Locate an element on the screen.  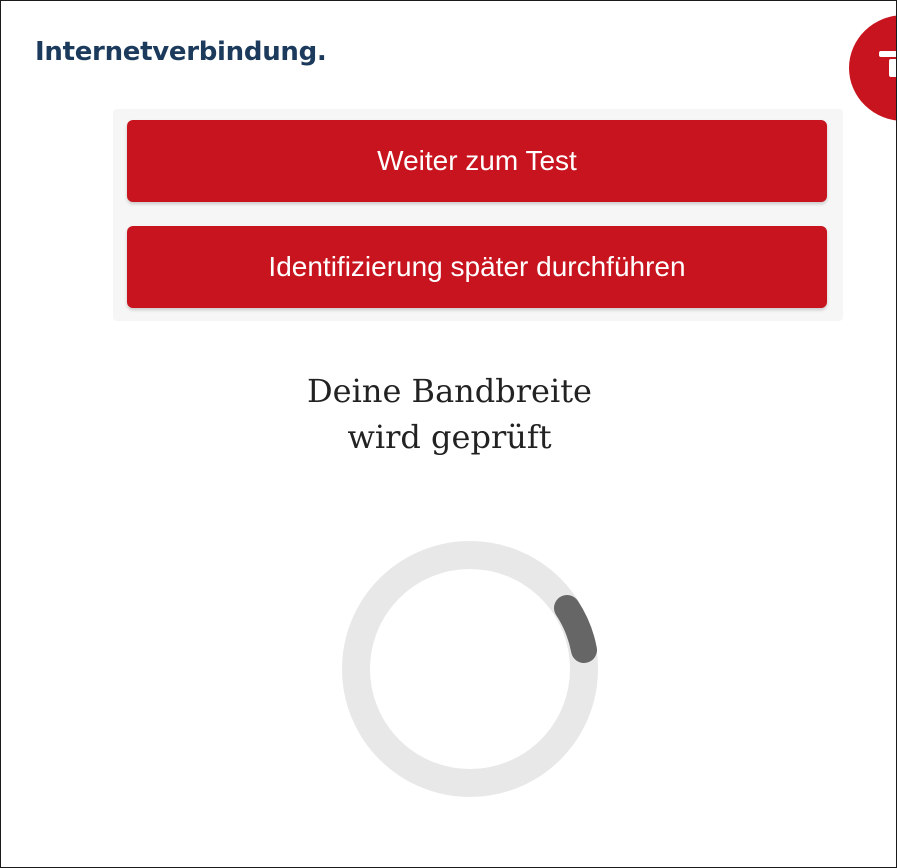
spinner-track is located at coordinates (470, 669).